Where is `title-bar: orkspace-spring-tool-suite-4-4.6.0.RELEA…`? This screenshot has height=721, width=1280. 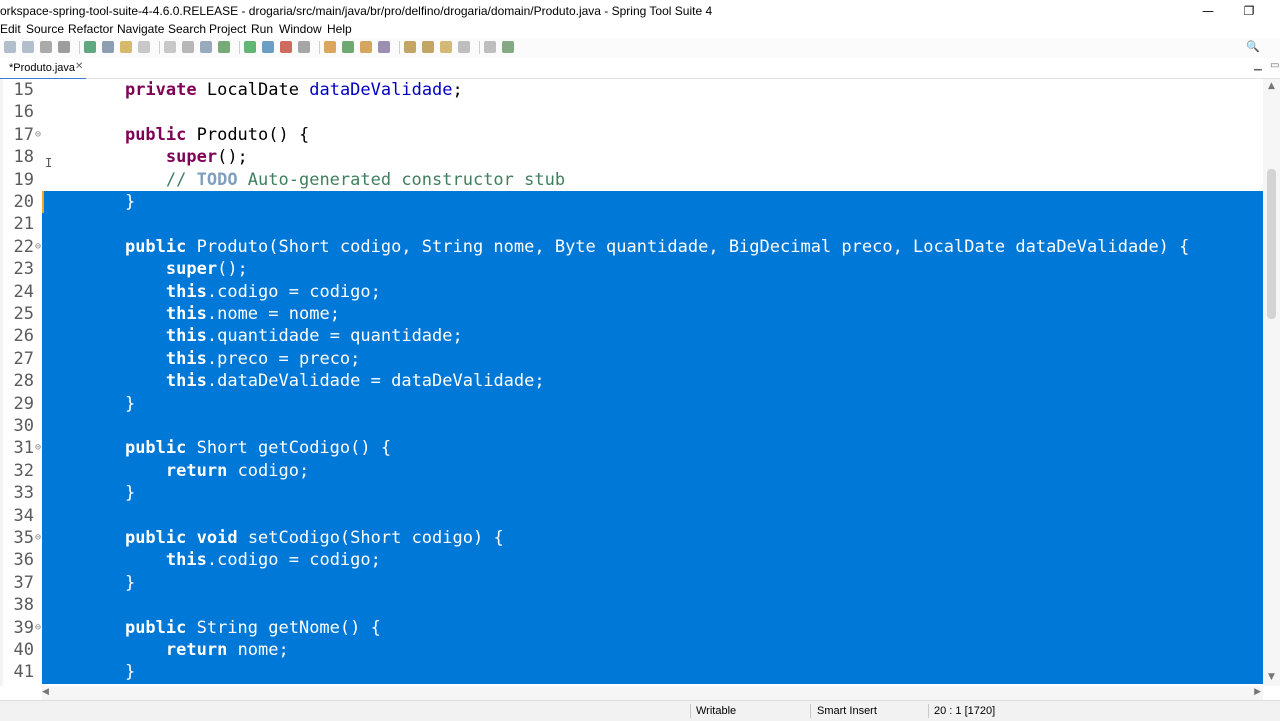
title-bar: orkspace-spring-tool-suite-4-4.6.0.RELEA… is located at coordinates (640, 11).